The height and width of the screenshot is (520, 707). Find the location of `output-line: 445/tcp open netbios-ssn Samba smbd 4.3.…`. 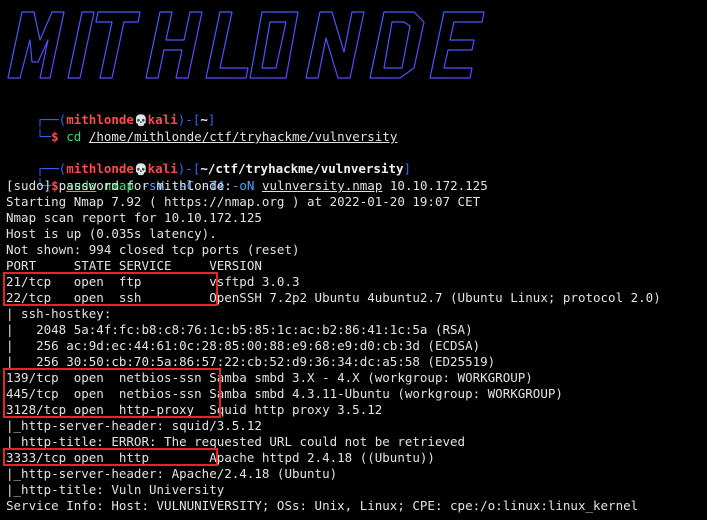

output-line: 445/tcp open netbios-ssn Samba smbd 4.3.… is located at coordinates (284, 393).